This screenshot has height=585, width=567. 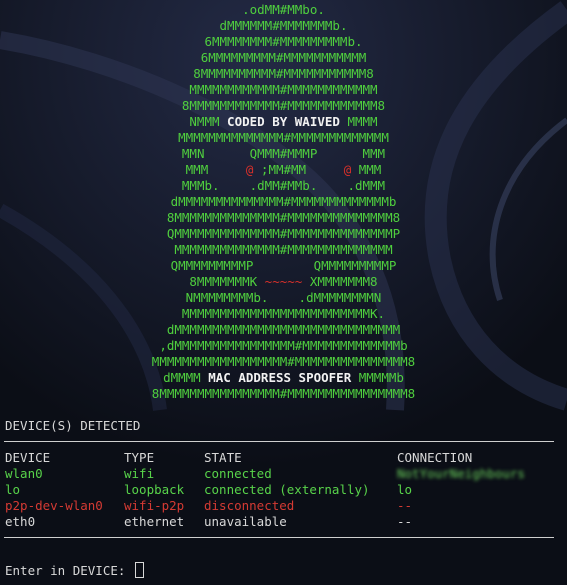 What do you see at coordinates (280, 377) in the screenshot?
I see `banner-title-text: MAC ADDRESS SPOOFER` at bounding box center [280, 377].